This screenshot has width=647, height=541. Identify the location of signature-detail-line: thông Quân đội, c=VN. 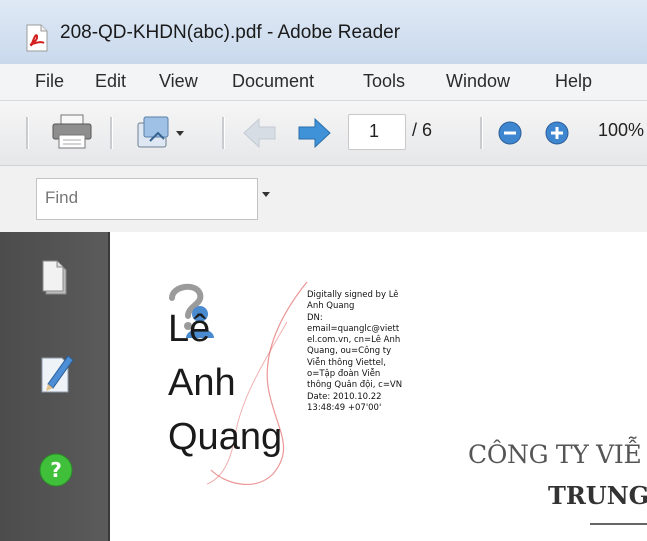
(355, 385).